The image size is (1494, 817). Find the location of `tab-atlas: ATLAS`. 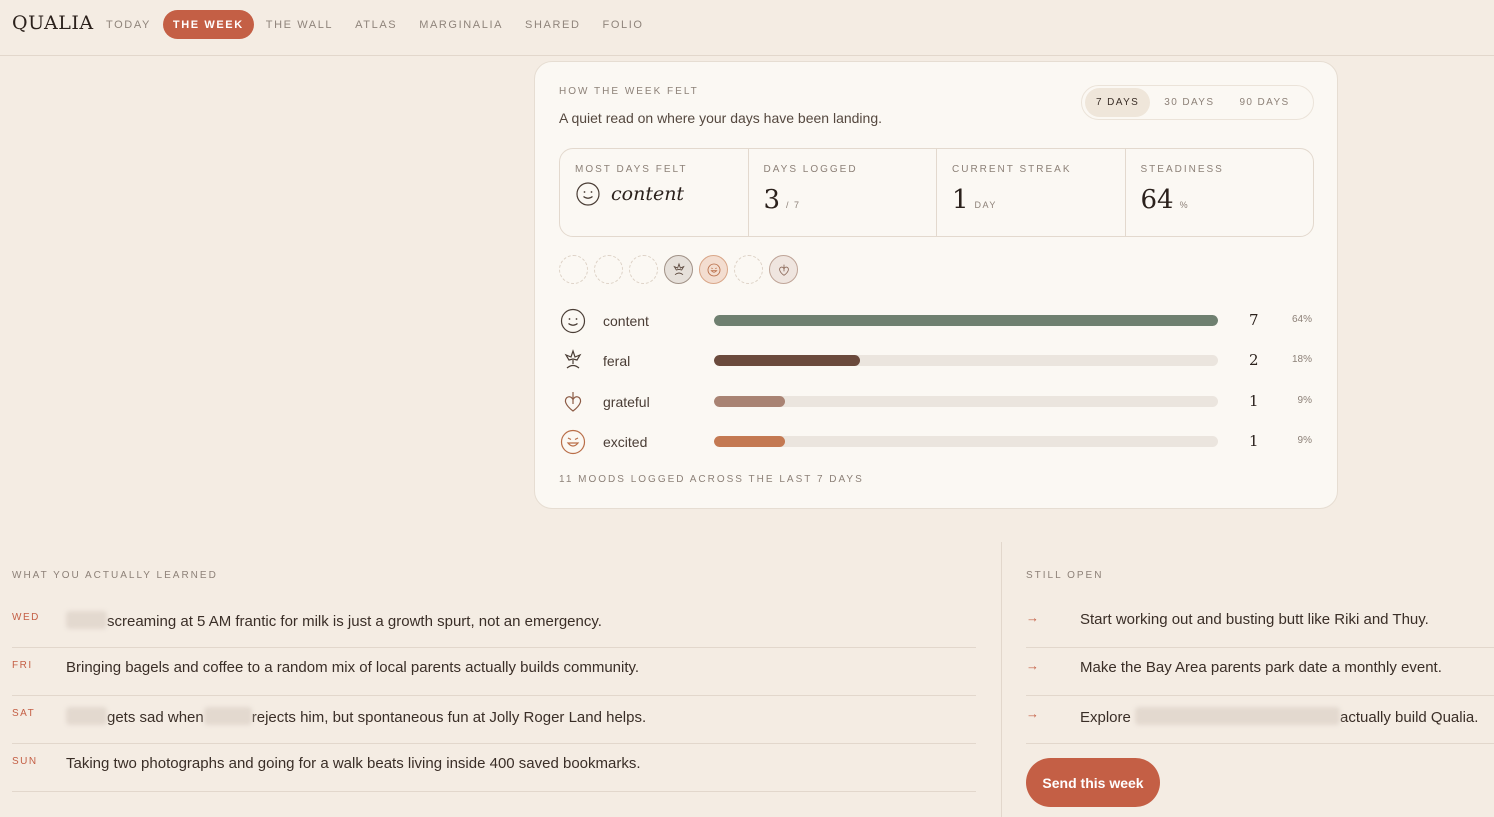

tab-atlas: ATLAS is located at coordinates (376, 24).